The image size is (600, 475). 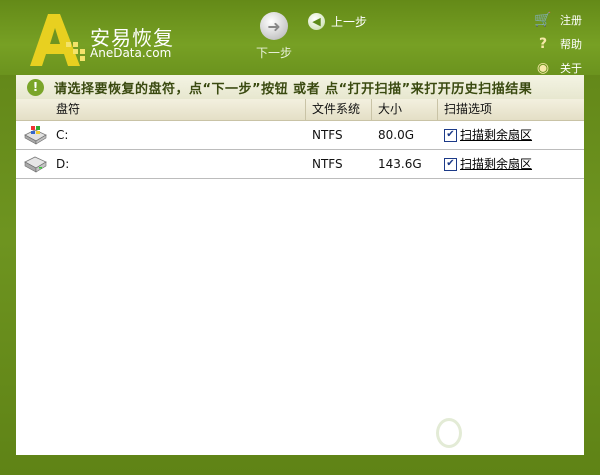 What do you see at coordinates (349, 22) in the screenshot?
I see `prev-button-label: 上一步` at bounding box center [349, 22].